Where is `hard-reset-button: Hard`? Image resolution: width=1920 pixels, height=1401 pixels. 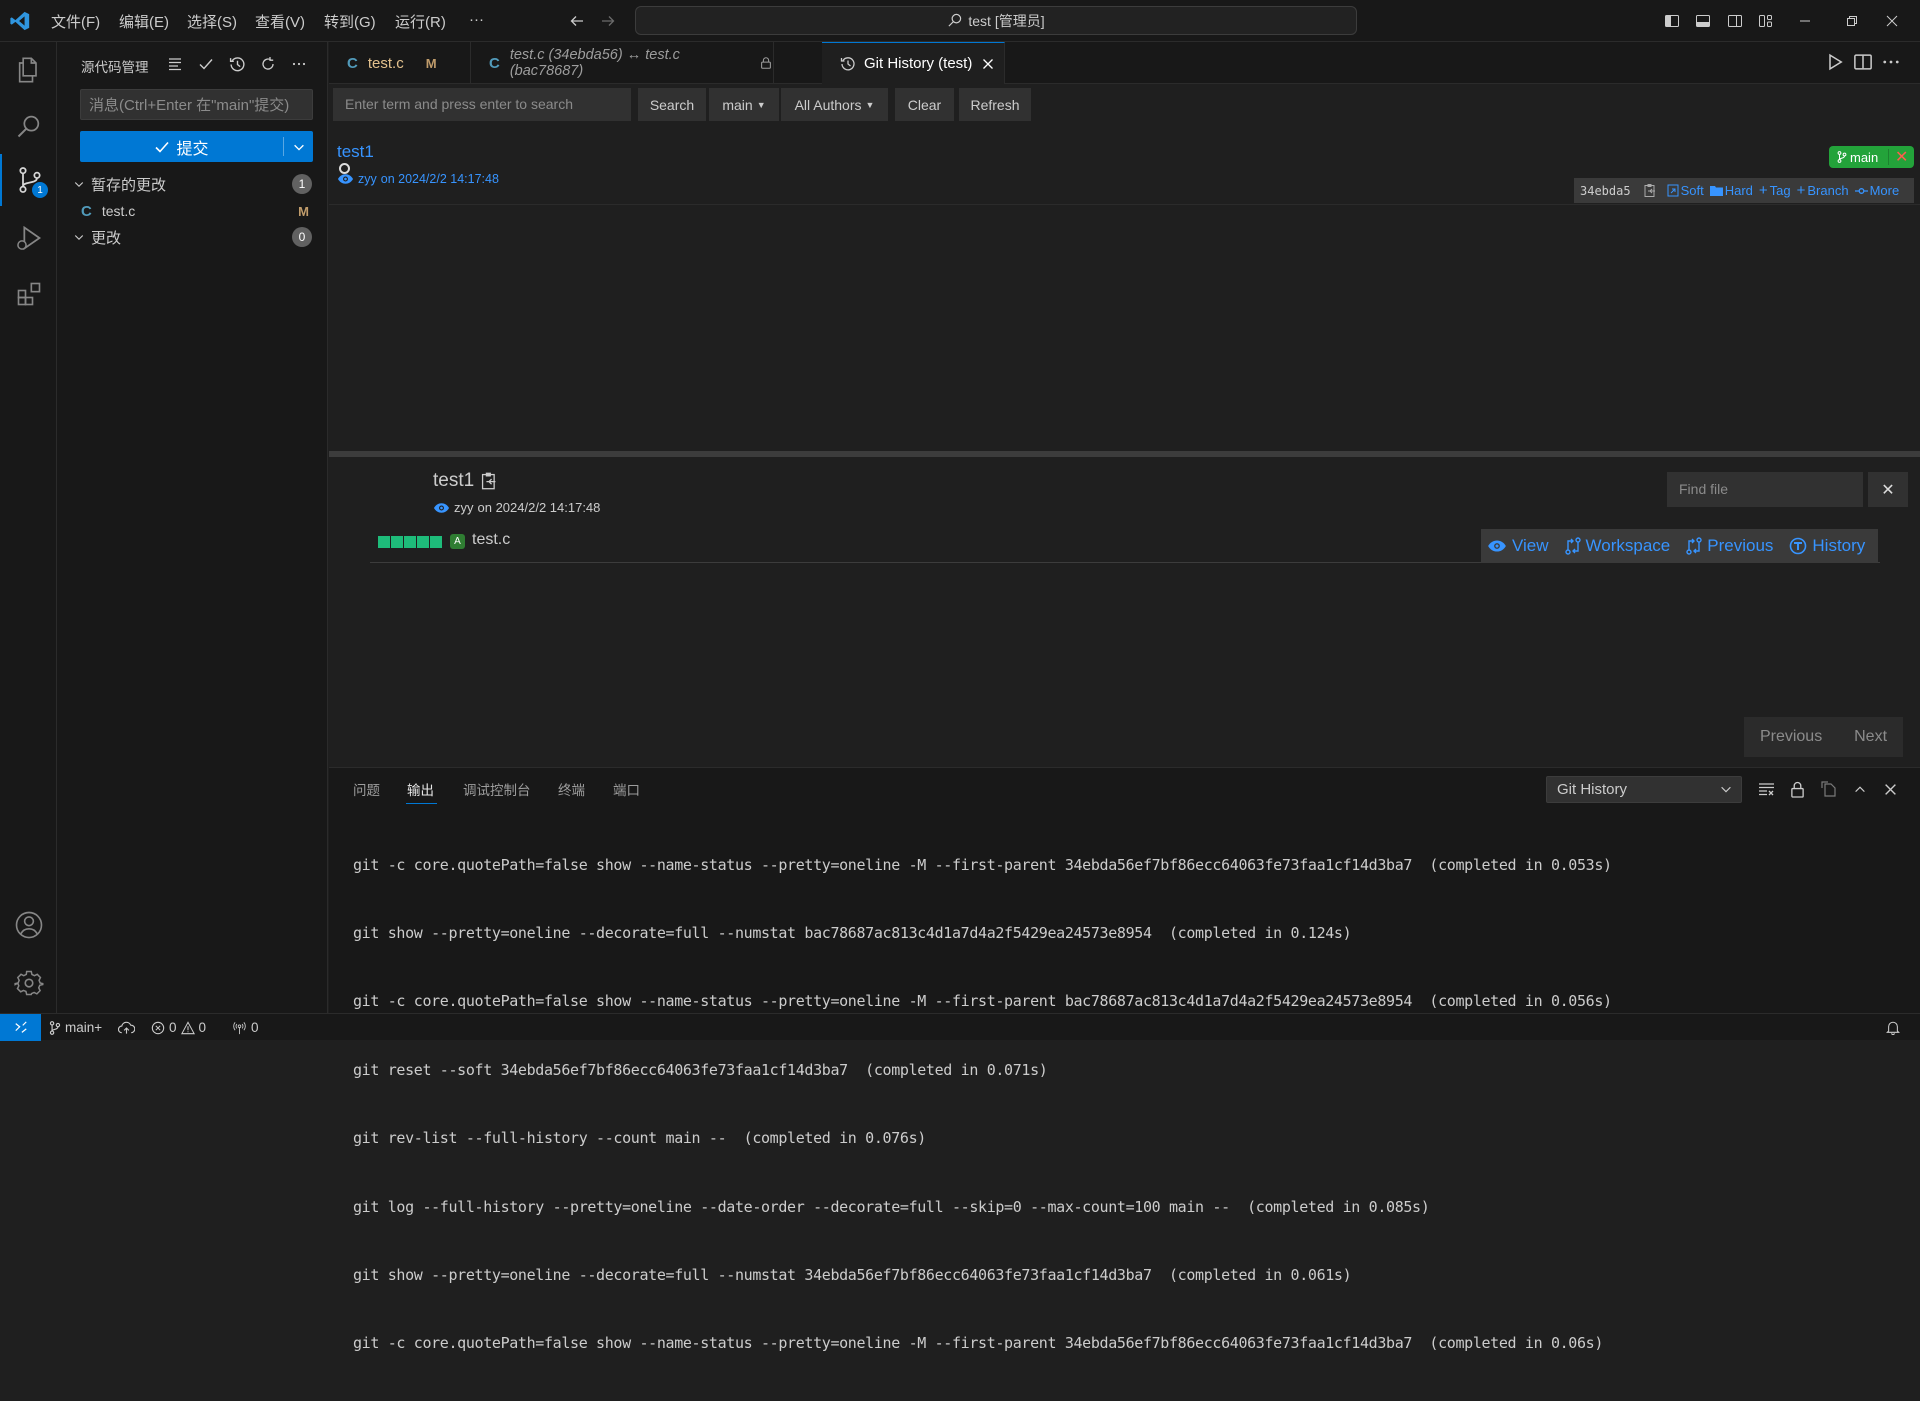
hard-reset-button: Hard is located at coordinates (1731, 190).